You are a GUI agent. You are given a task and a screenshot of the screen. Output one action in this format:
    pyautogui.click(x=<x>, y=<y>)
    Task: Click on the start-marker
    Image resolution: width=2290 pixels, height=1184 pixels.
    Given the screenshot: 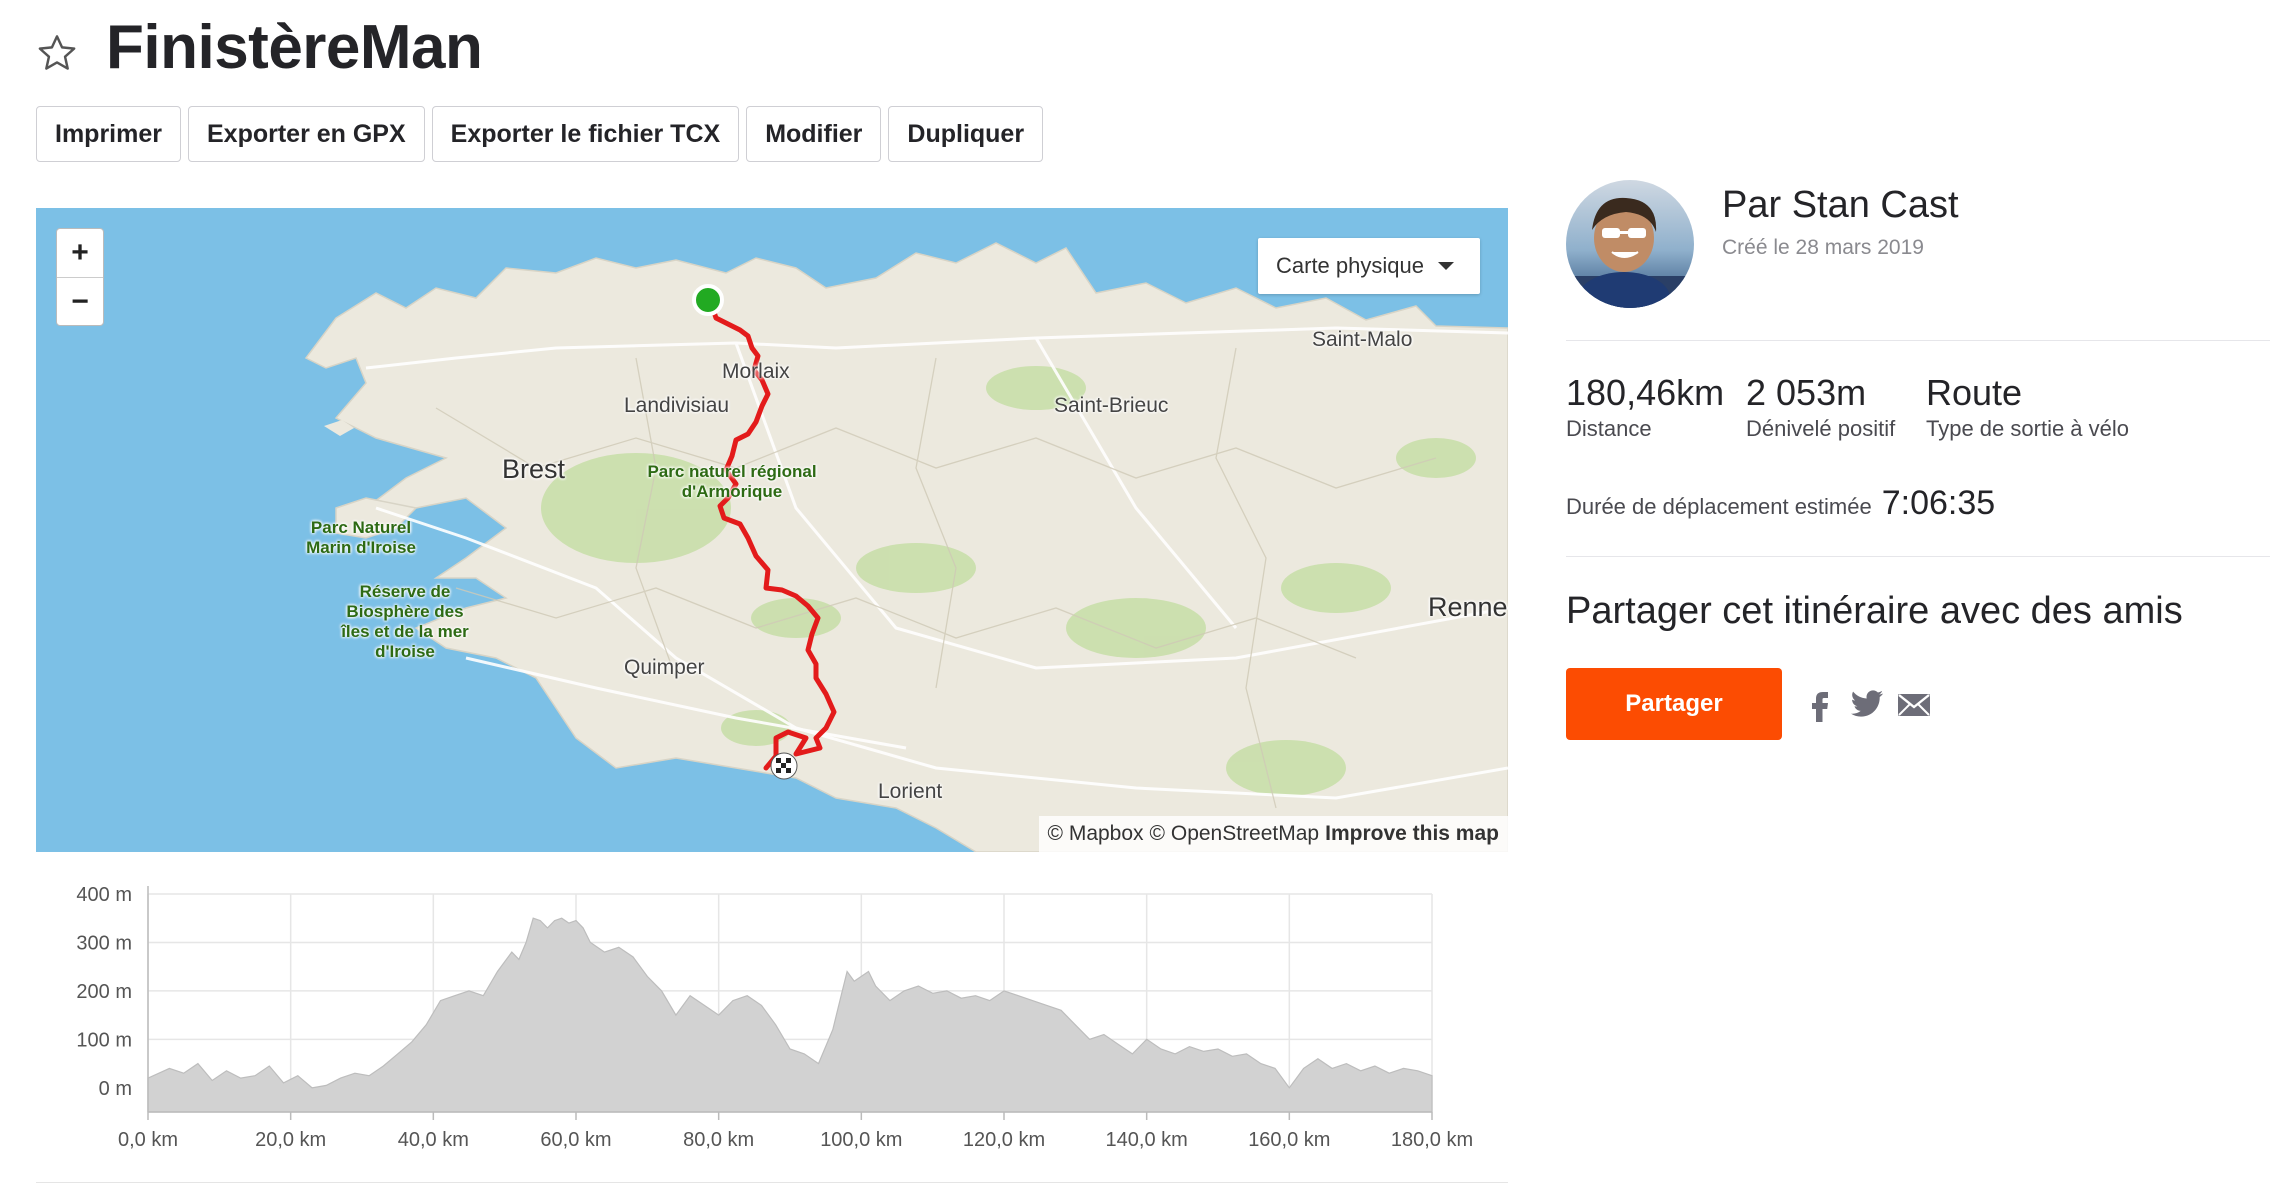 What is the action you would take?
    pyautogui.click(x=708, y=300)
    